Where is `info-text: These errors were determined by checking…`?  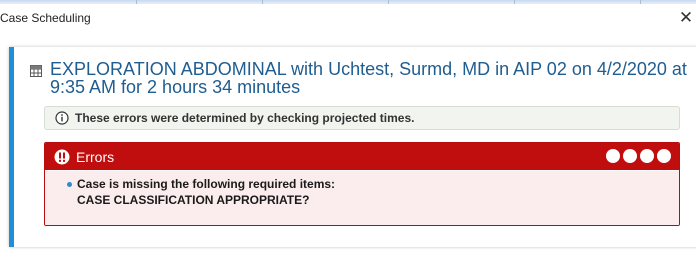
info-text: These errors were determined by checking… is located at coordinates (245, 118).